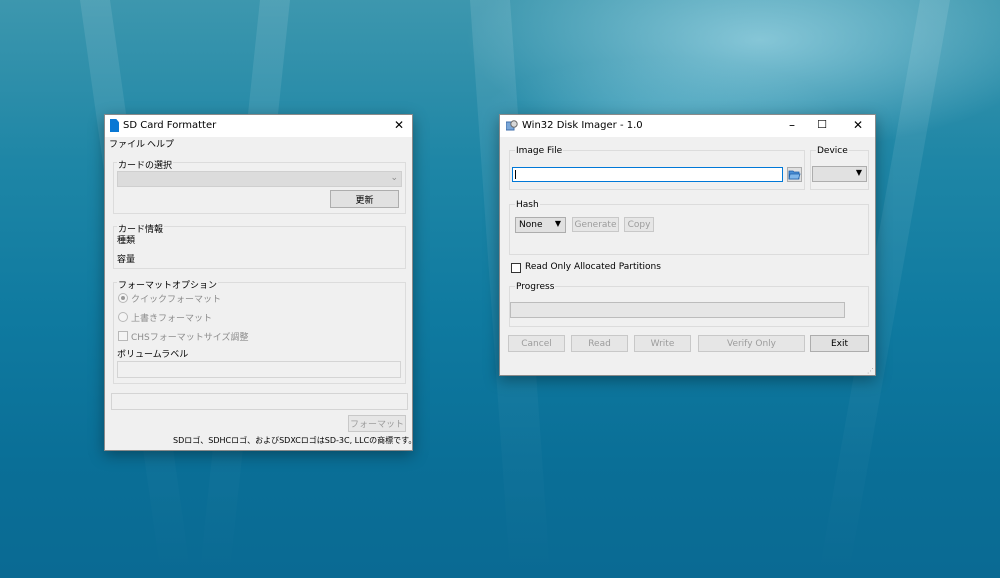 The height and width of the screenshot is (578, 1000). I want to click on folder-open-icon, so click(794, 174).